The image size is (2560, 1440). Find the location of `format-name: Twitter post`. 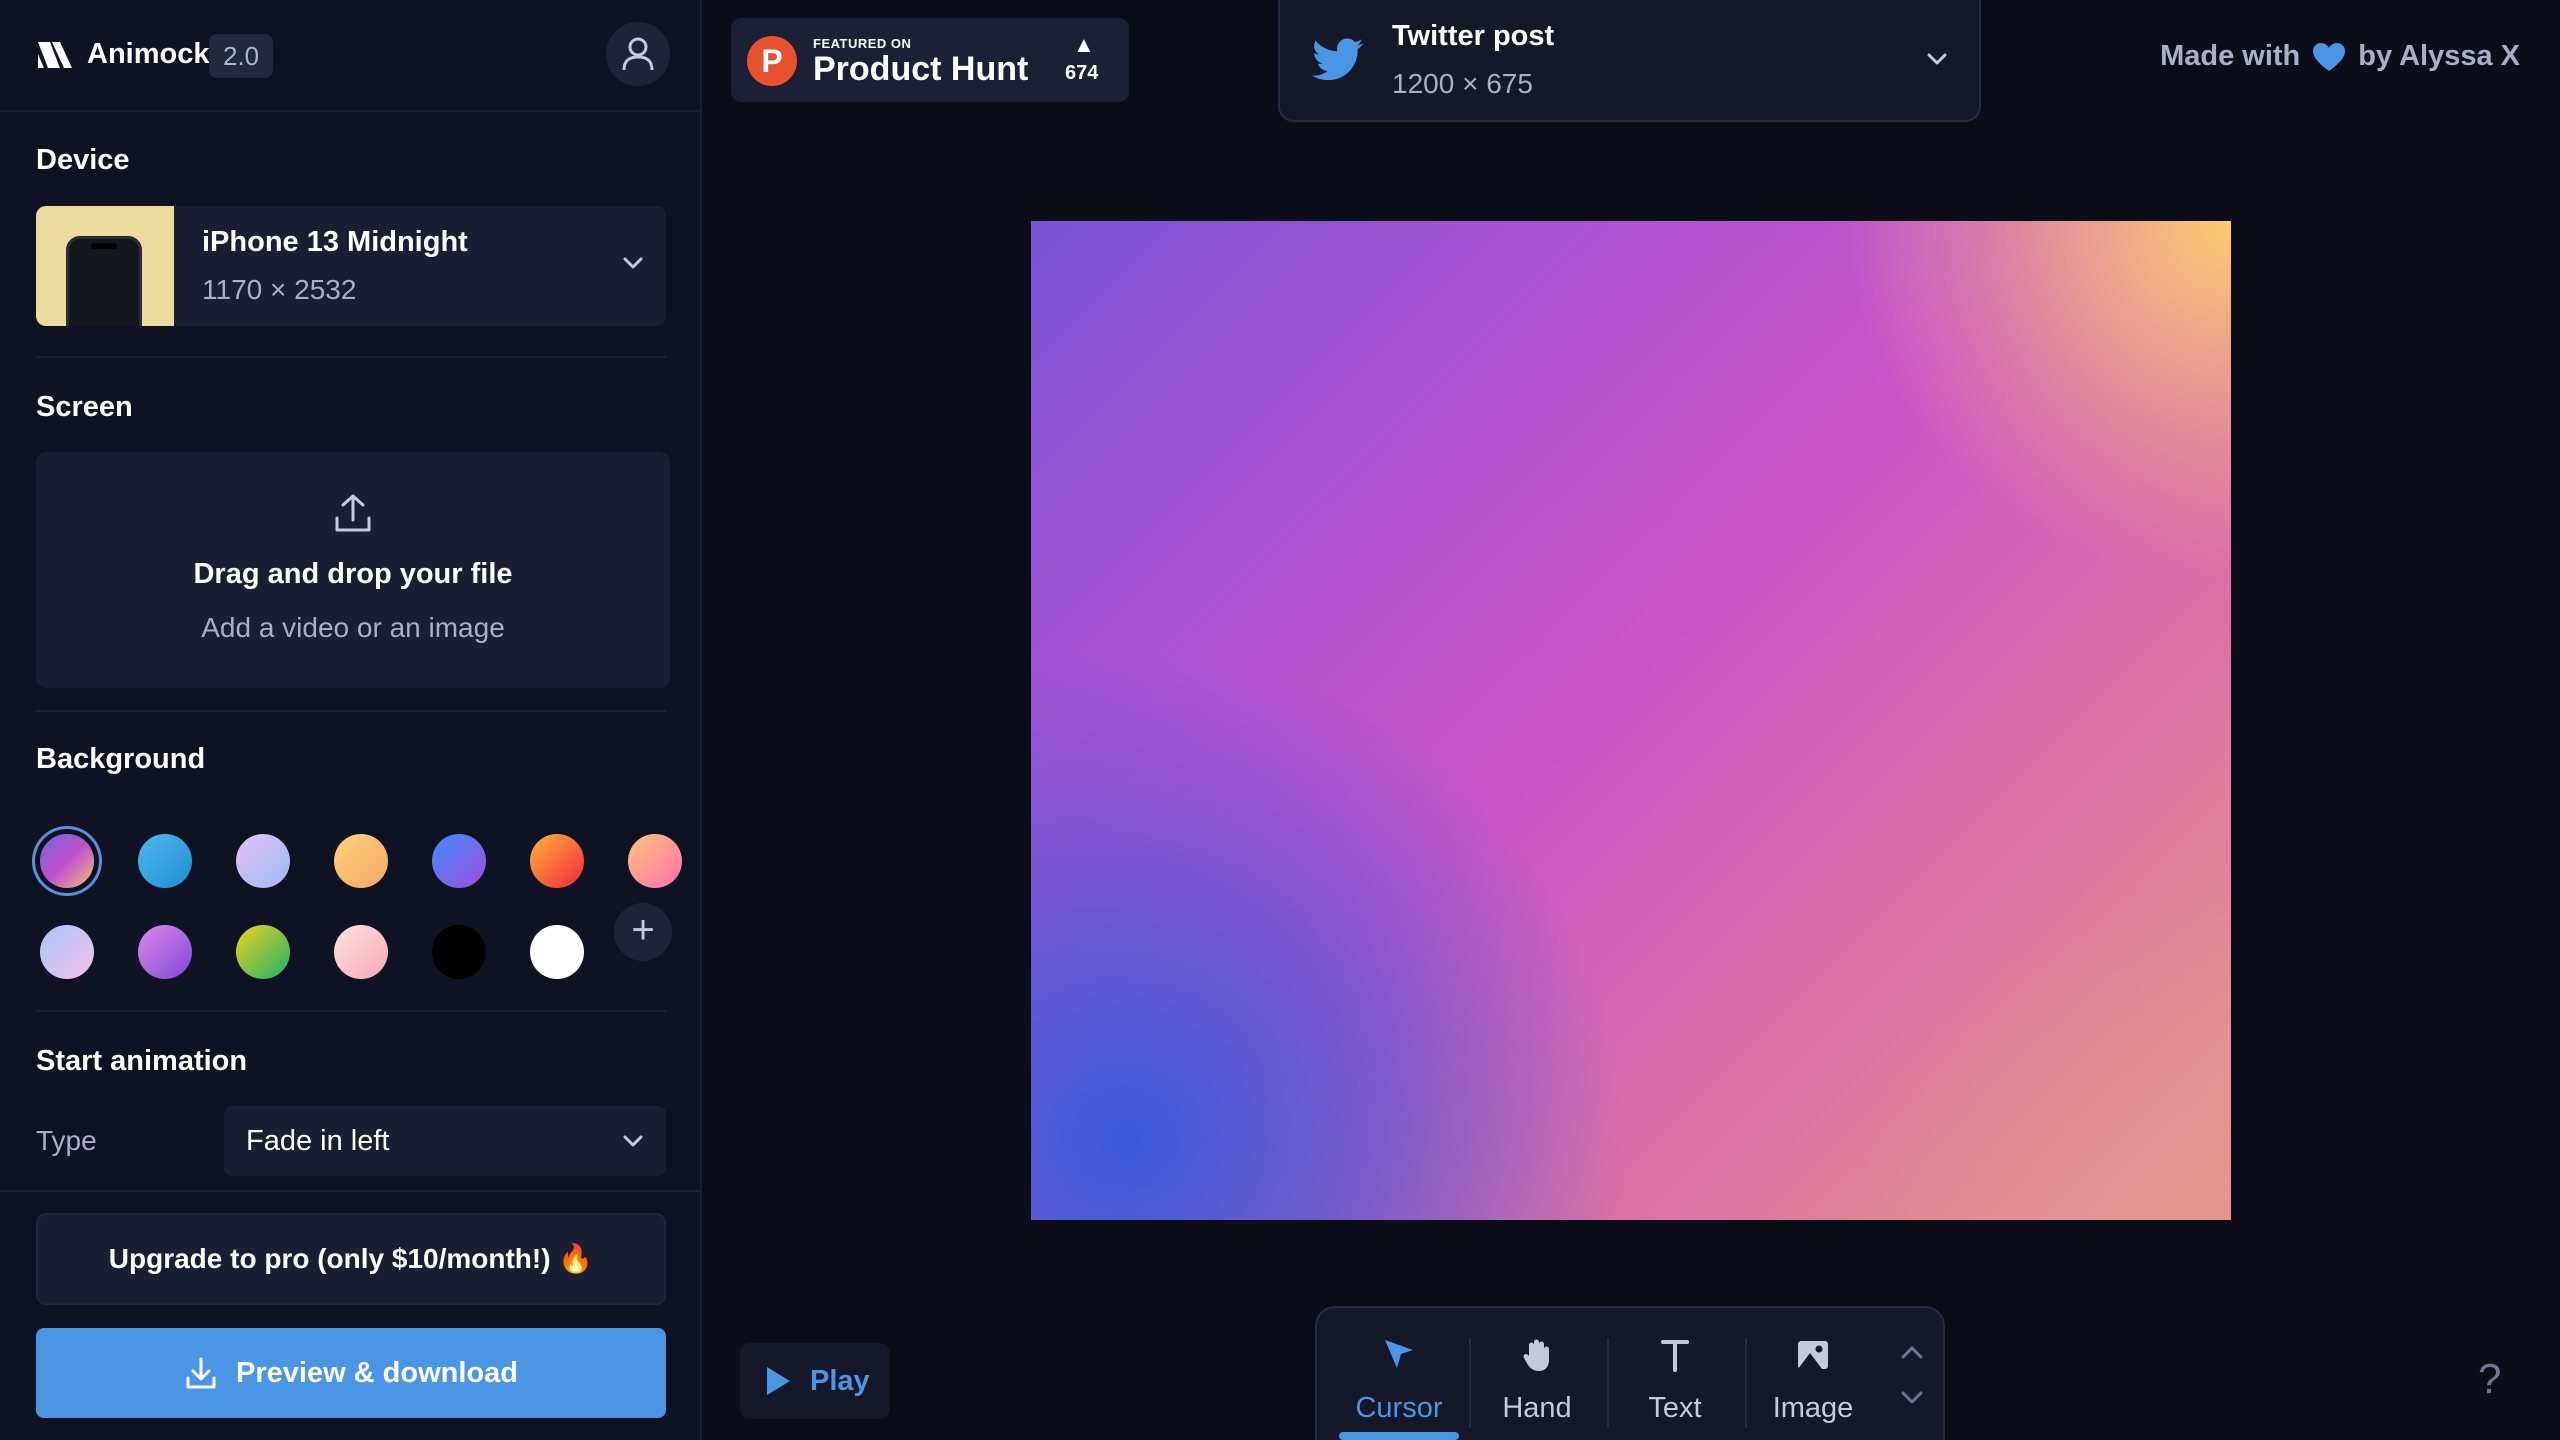

format-name: Twitter post is located at coordinates (1473, 36).